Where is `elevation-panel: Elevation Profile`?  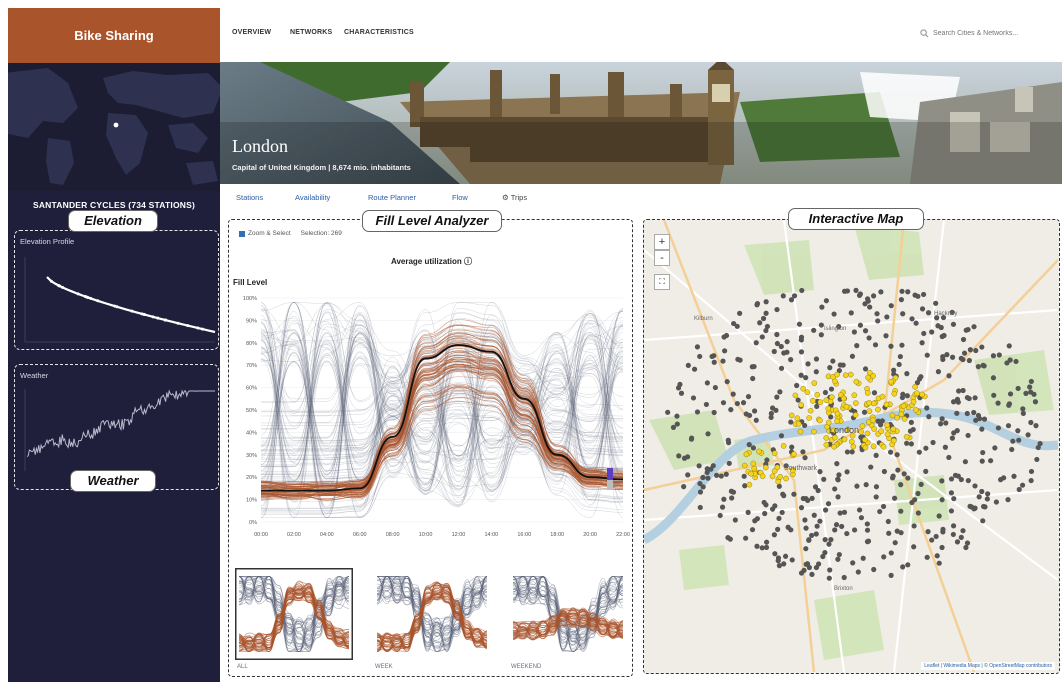
elevation-panel: Elevation Profile is located at coordinates (116, 290).